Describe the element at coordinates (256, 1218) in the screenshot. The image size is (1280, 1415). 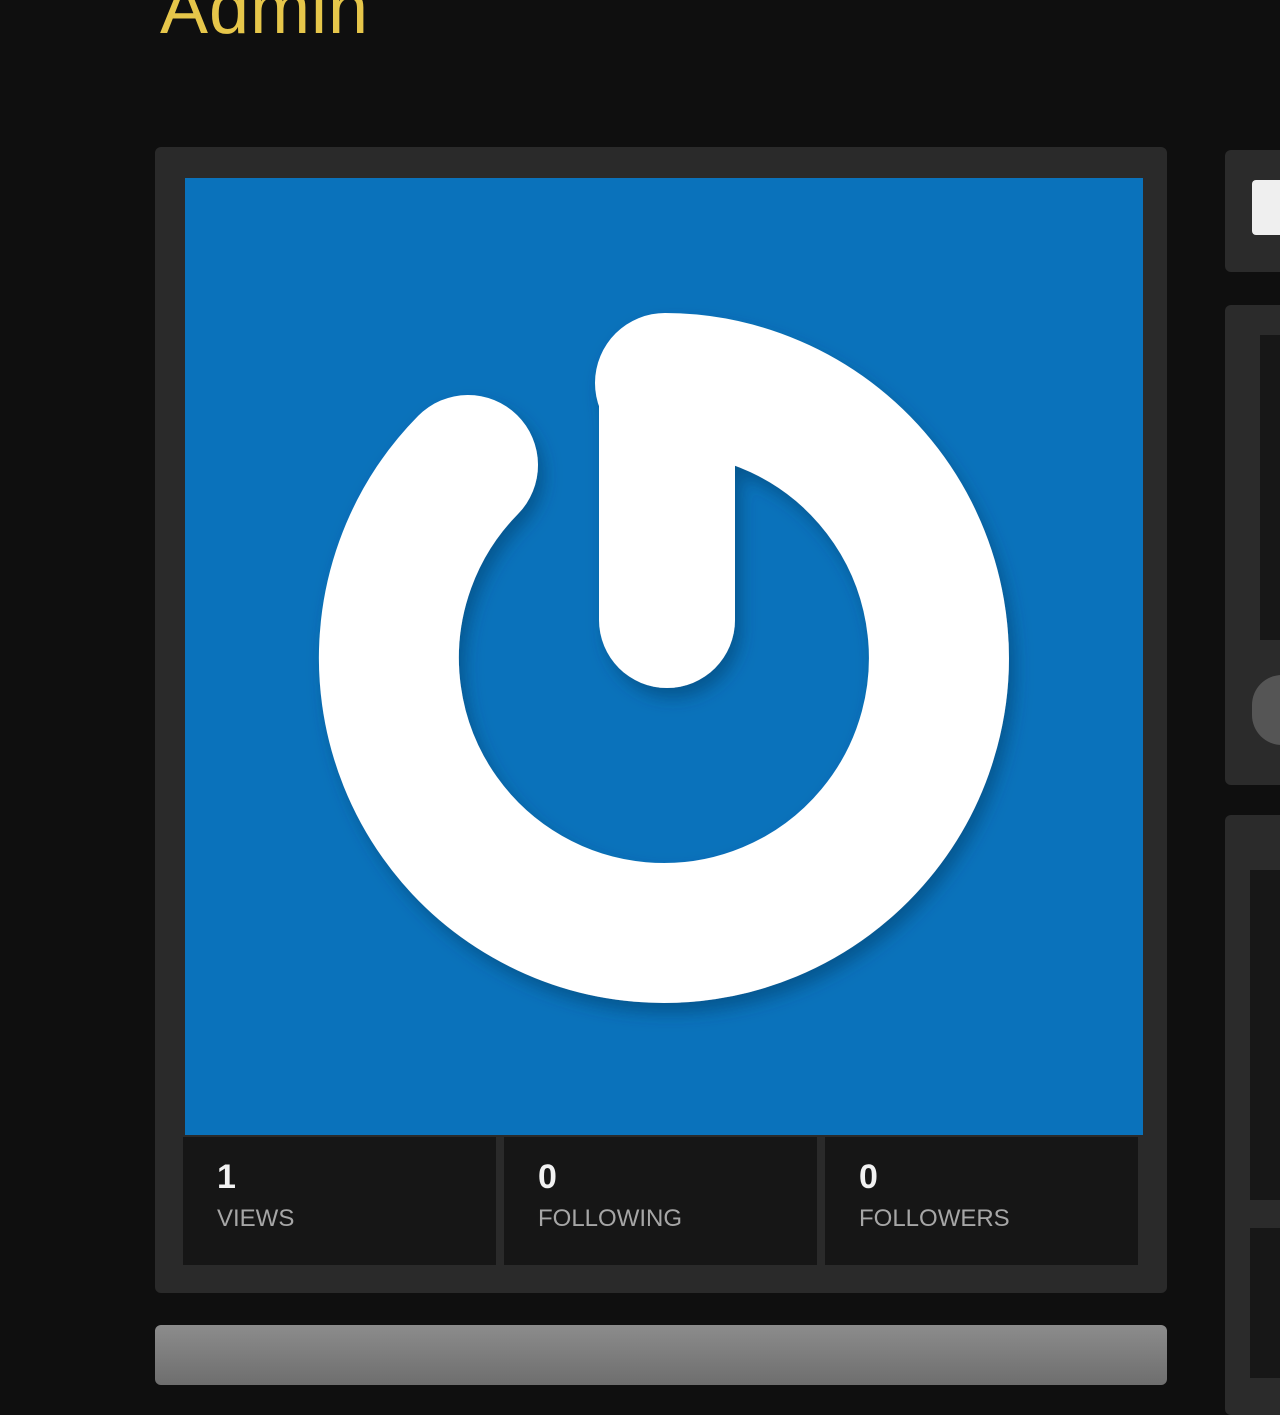
I see `stat-label: VIEWS` at that location.